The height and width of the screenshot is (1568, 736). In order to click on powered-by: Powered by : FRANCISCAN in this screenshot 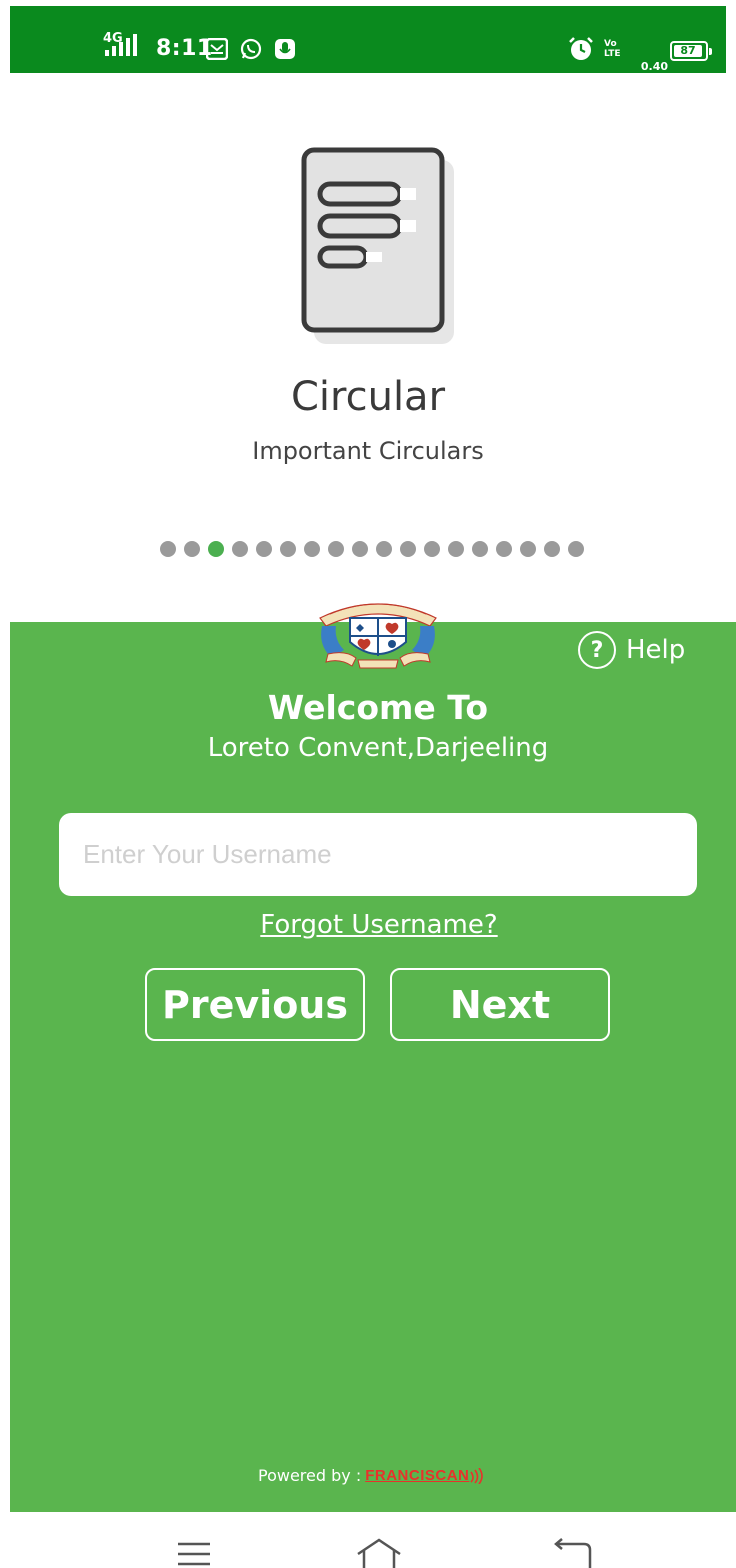, I will do `click(371, 1475)`.